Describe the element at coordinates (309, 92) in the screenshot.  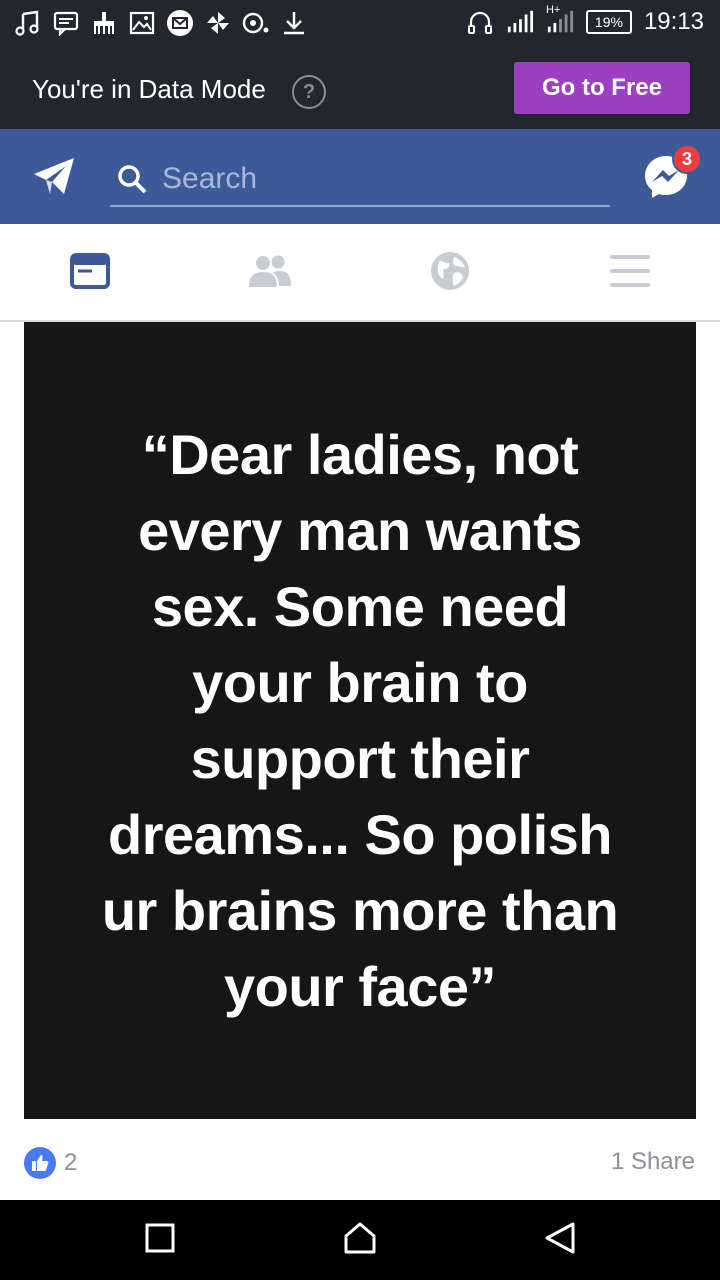
I see `help-icon: ?` at that location.